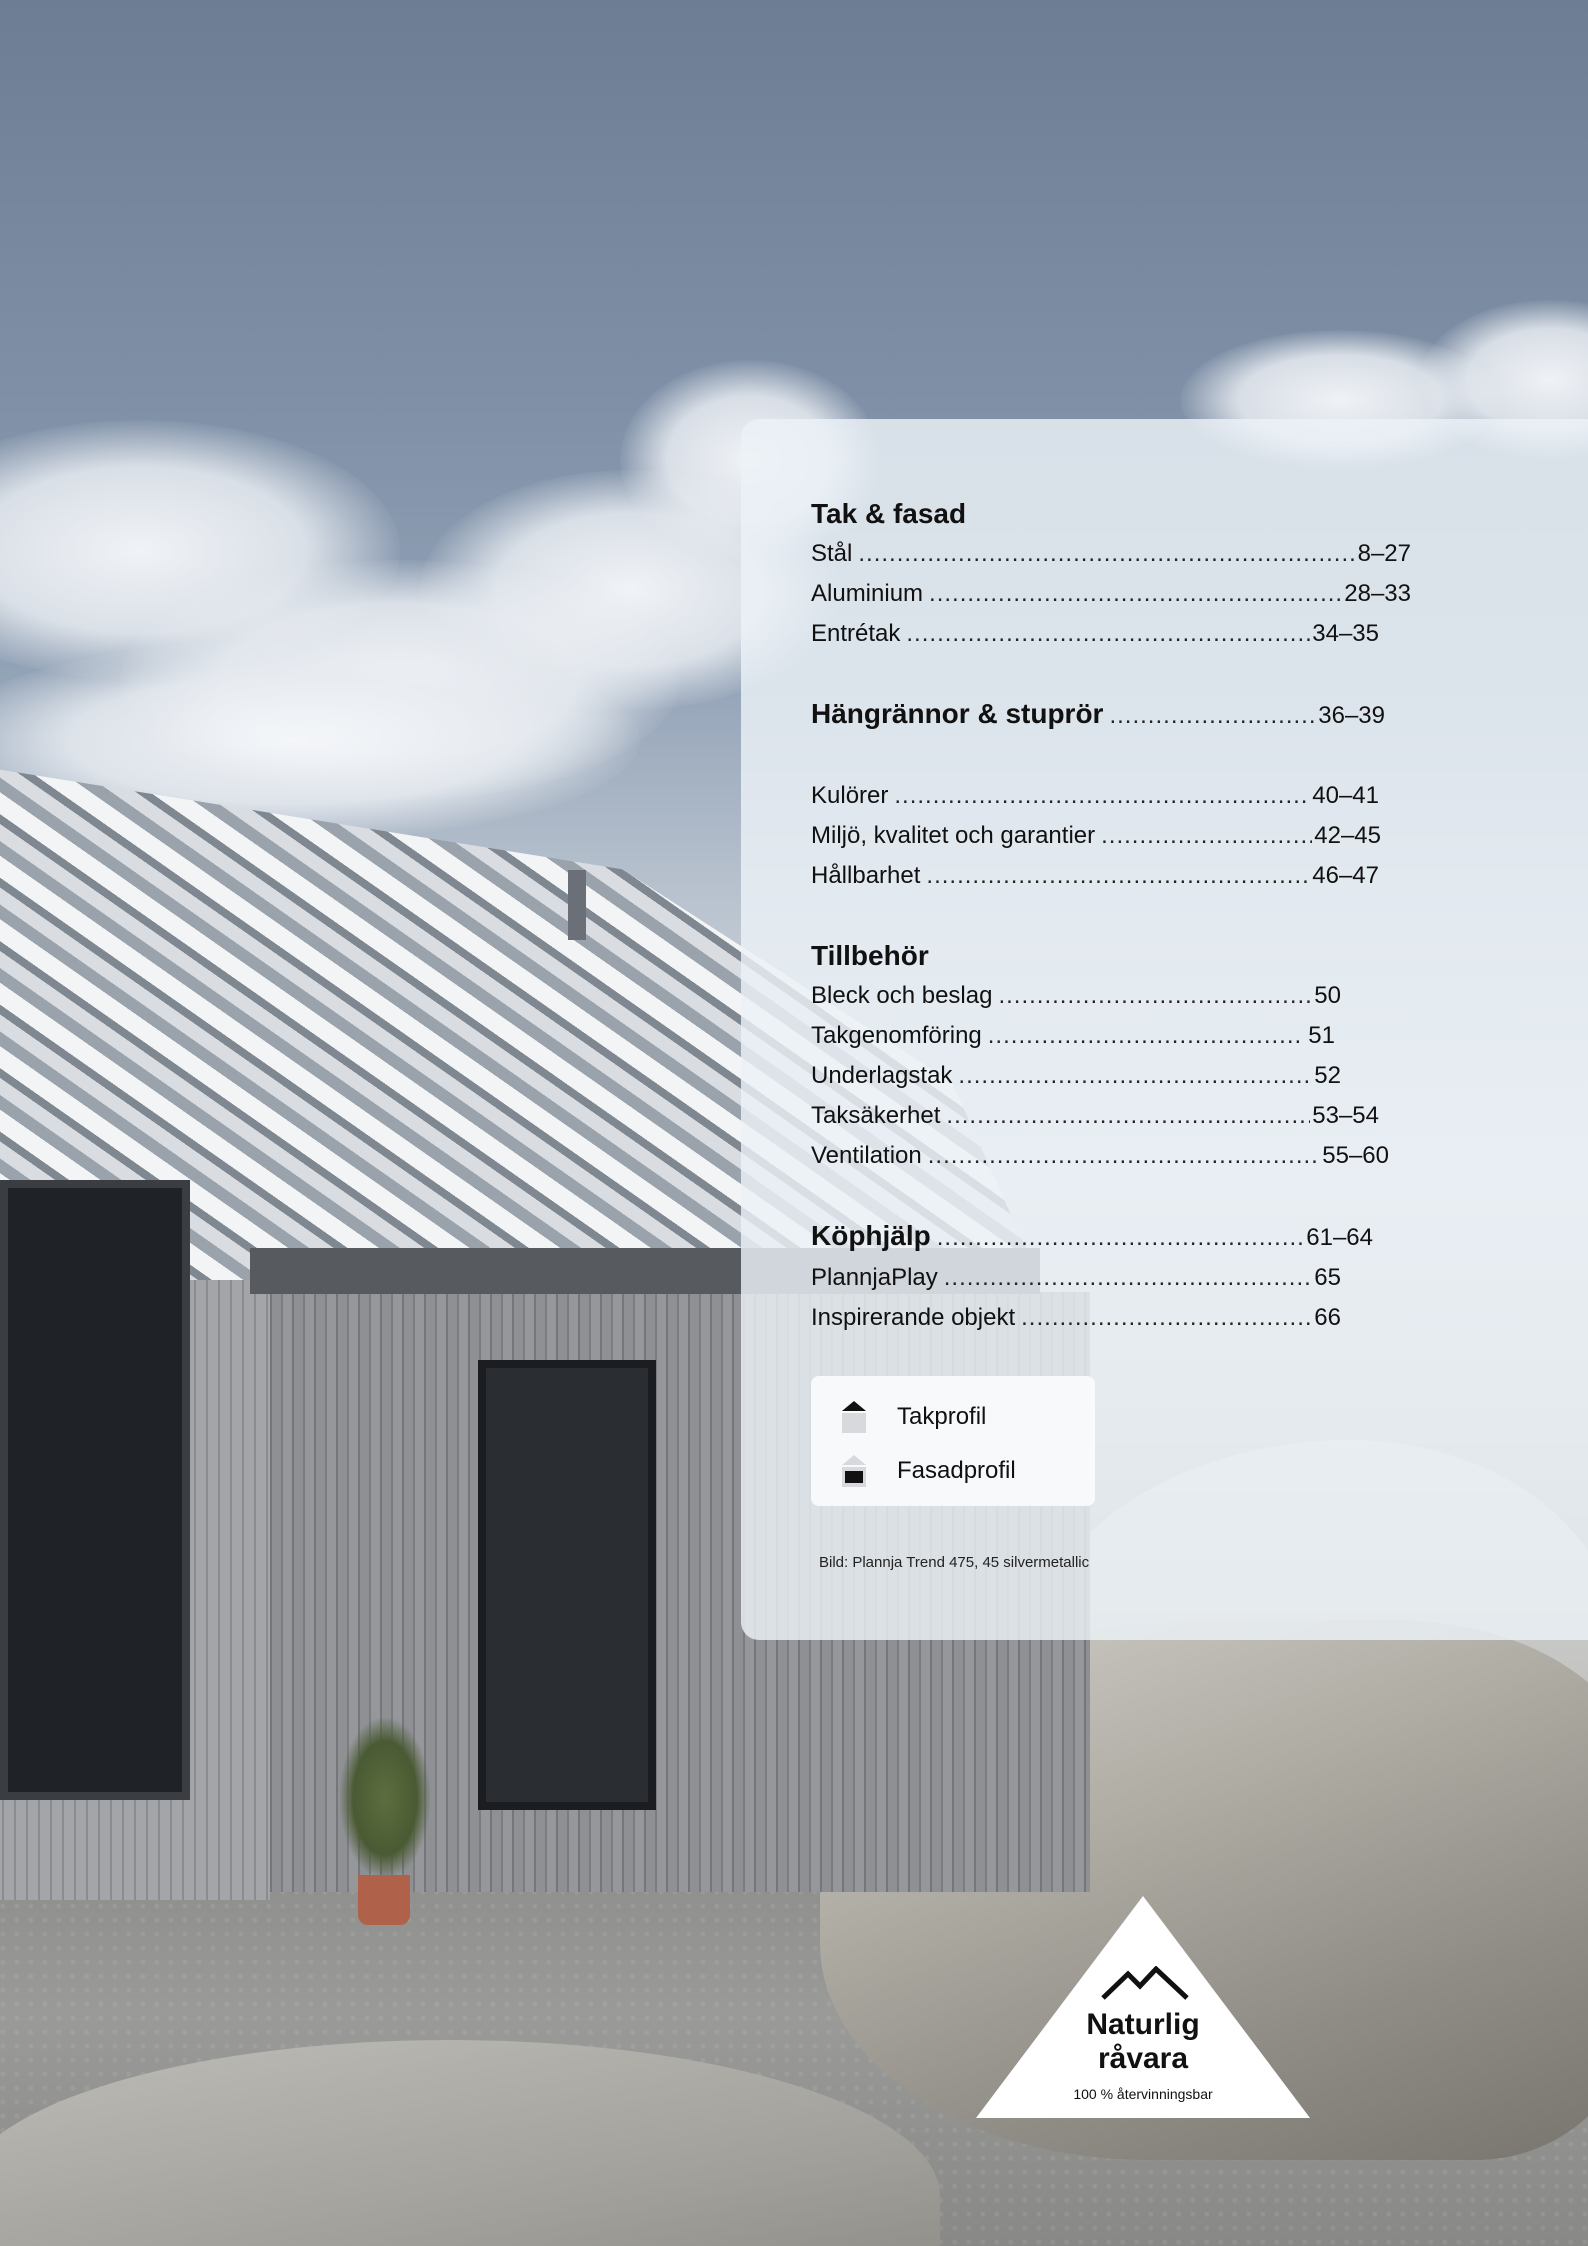 The width and height of the screenshot is (1588, 2246). Describe the element at coordinates (870, 955) in the screenshot. I see `section-heading-accessories: Tillbehör` at that location.